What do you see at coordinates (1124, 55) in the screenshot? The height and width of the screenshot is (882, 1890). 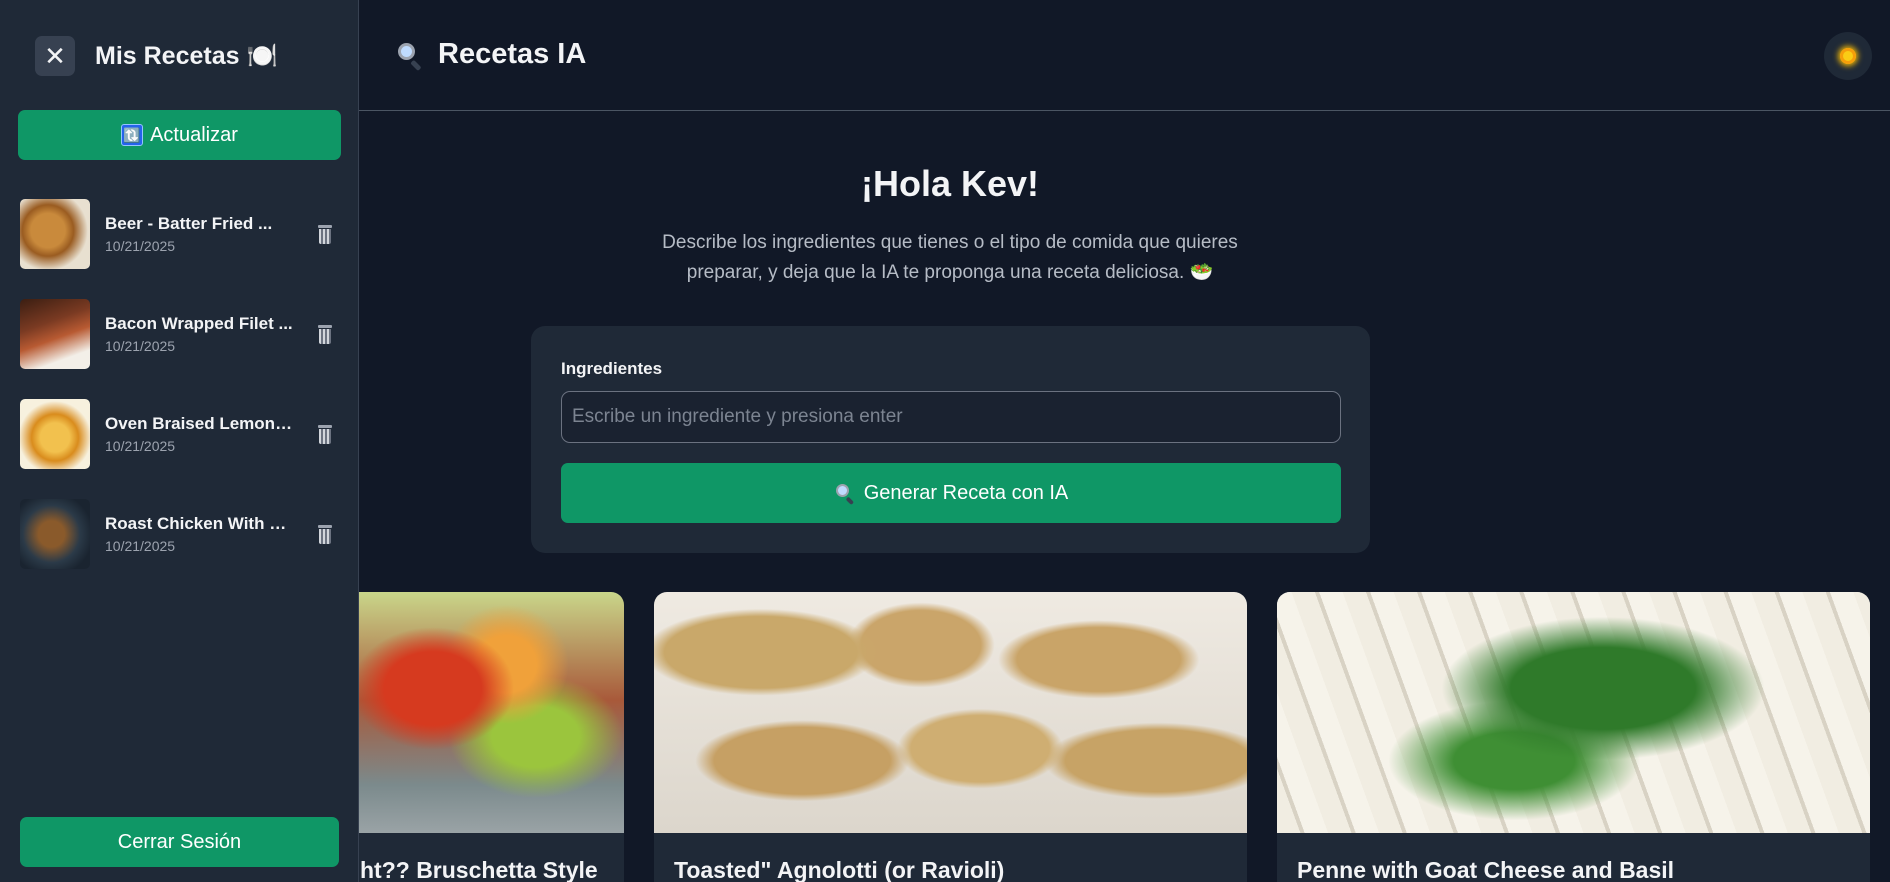 I see `top-header: Recetas IA` at bounding box center [1124, 55].